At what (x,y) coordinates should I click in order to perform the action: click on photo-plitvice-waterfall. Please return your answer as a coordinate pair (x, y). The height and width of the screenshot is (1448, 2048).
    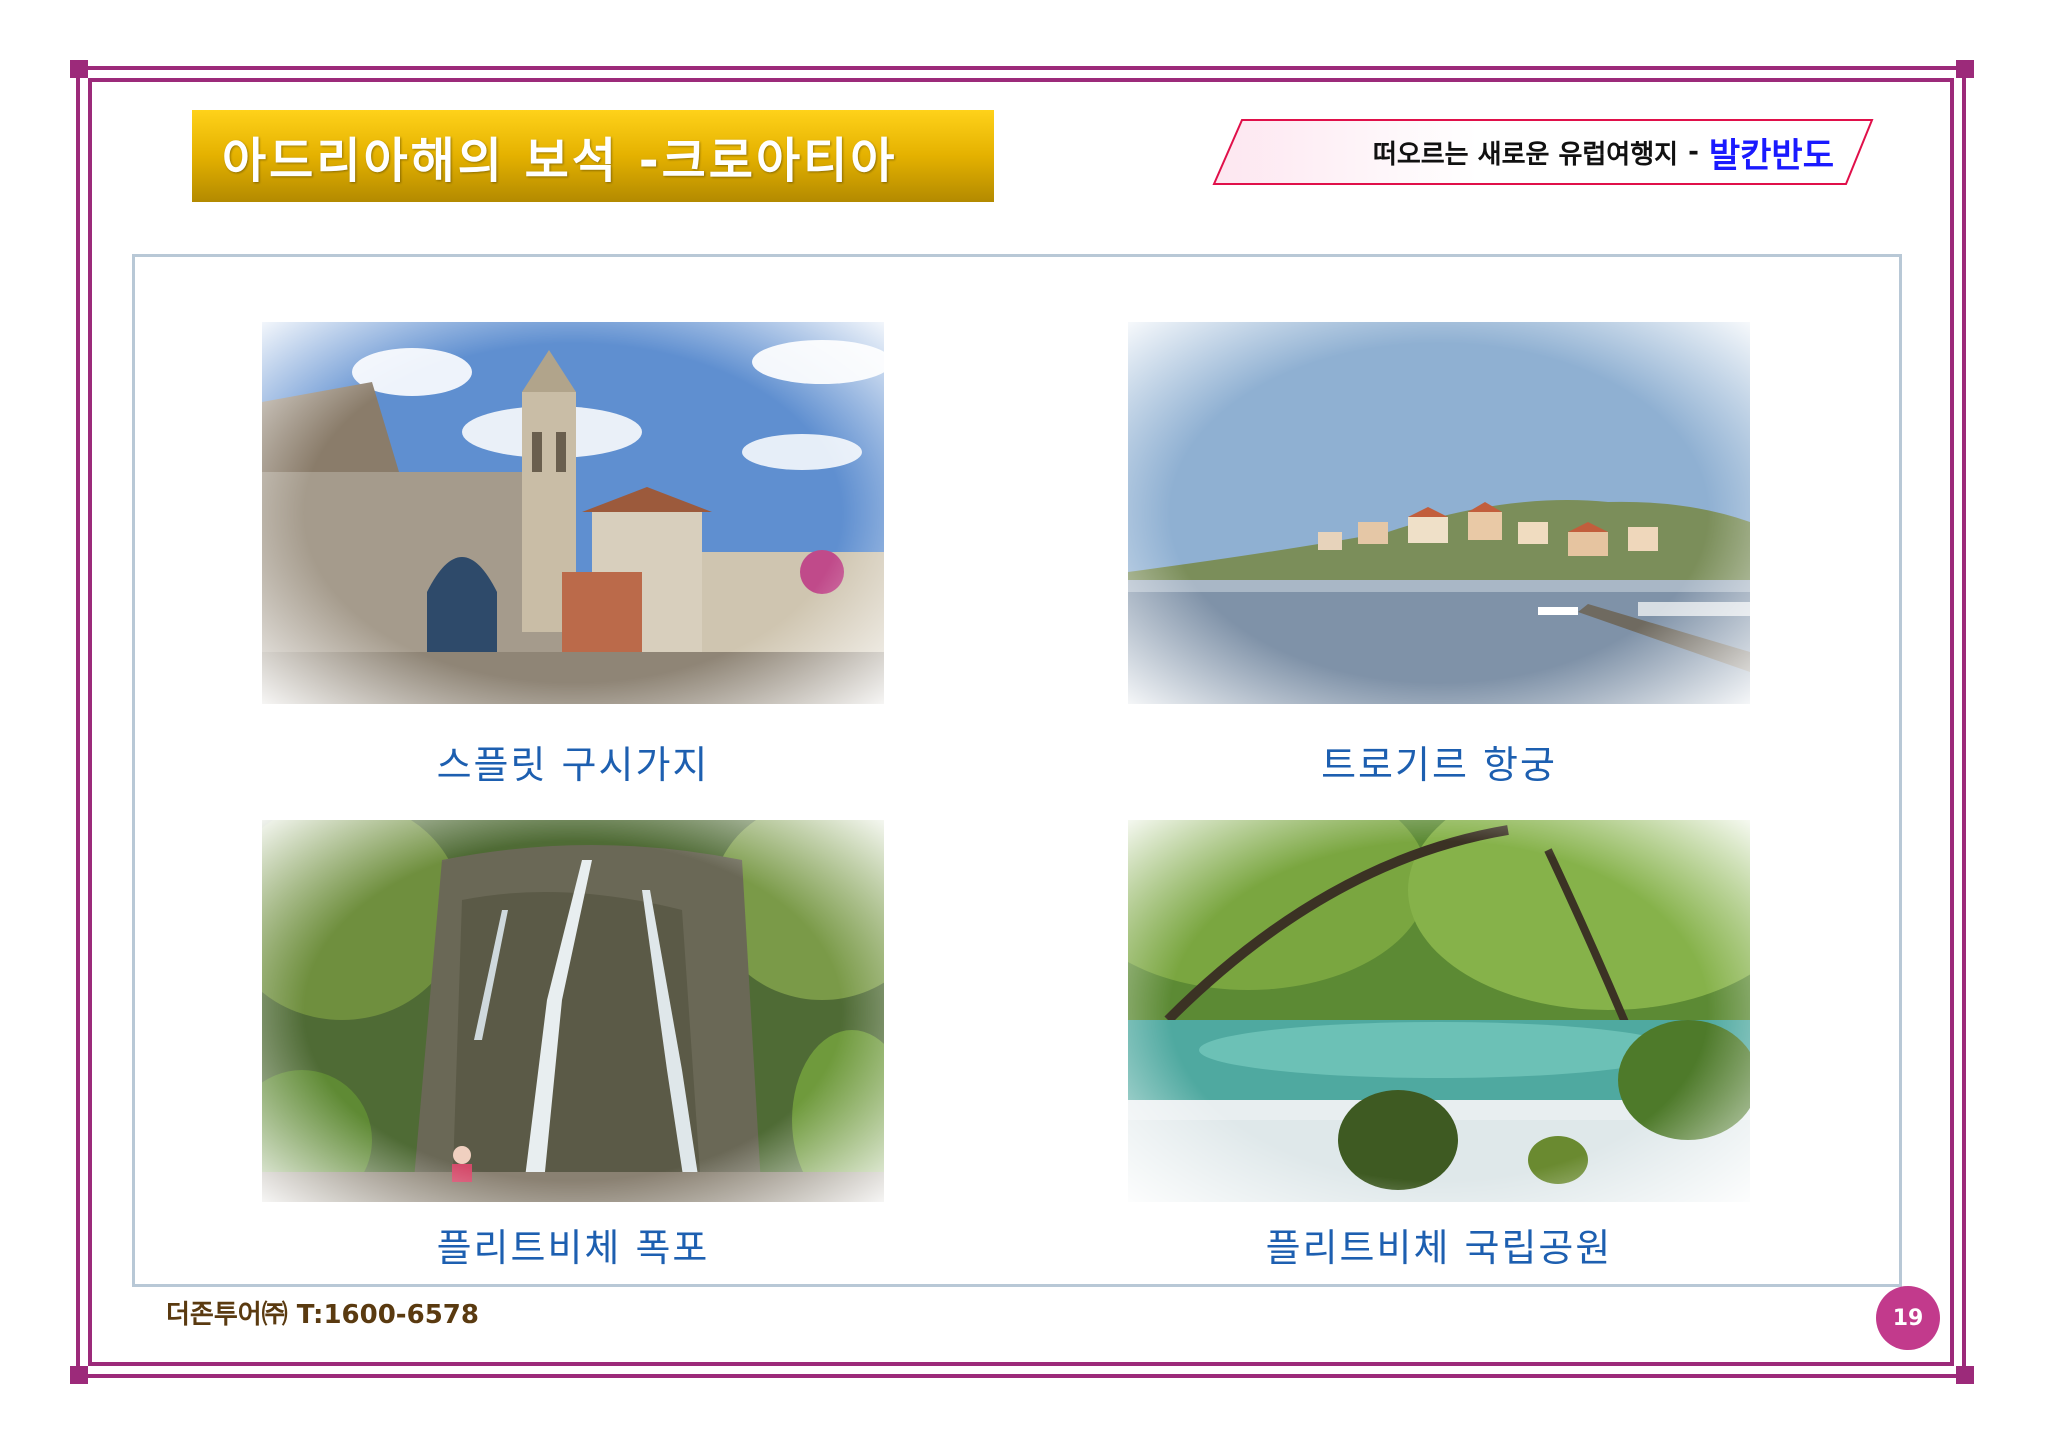
    Looking at the image, I should click on (573, 1011).